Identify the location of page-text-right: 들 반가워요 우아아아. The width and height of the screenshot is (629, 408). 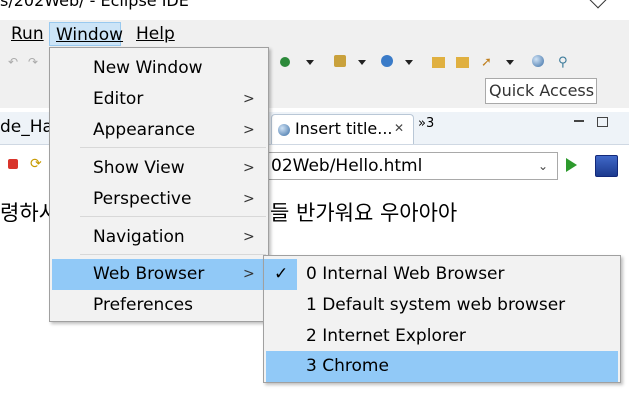
(364, 213).